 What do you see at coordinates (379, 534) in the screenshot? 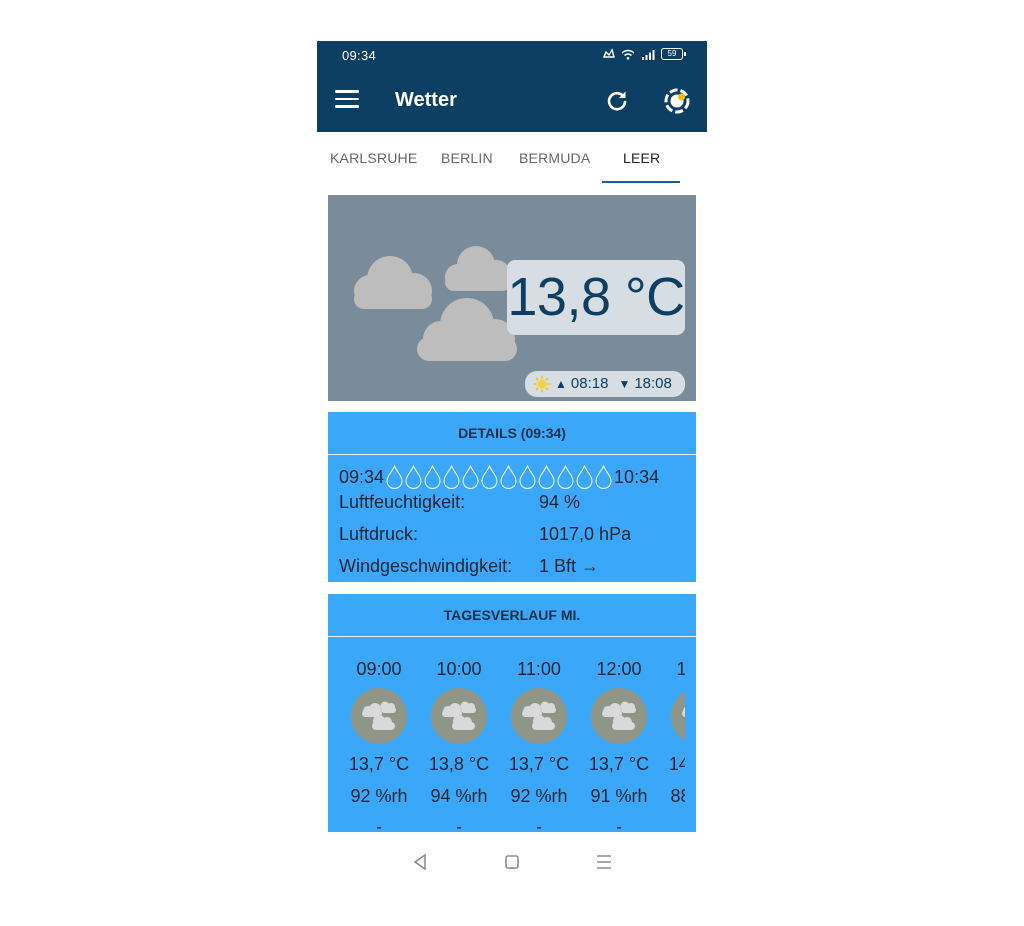
I see `pressure-label: Luftdruck:` at bounding box center [379, 534].